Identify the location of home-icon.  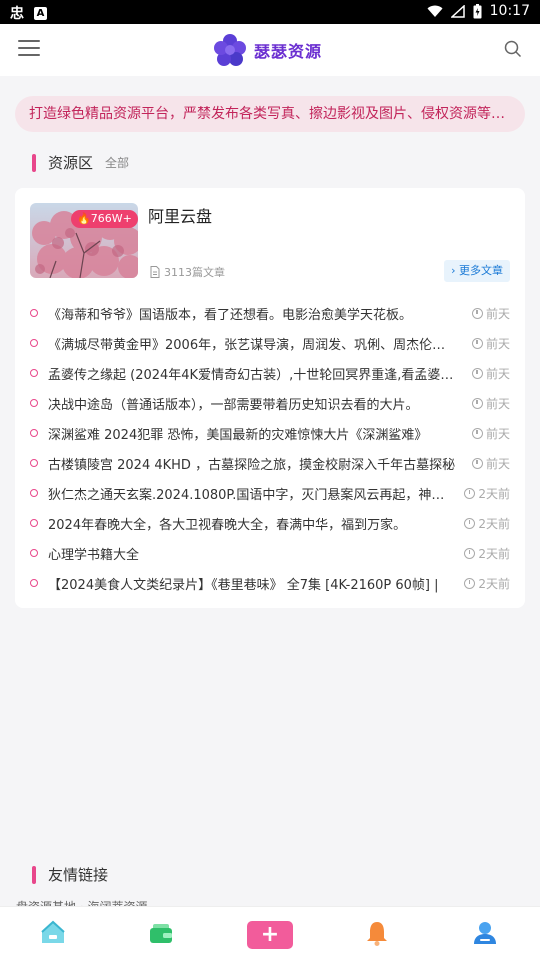
(53, 931).